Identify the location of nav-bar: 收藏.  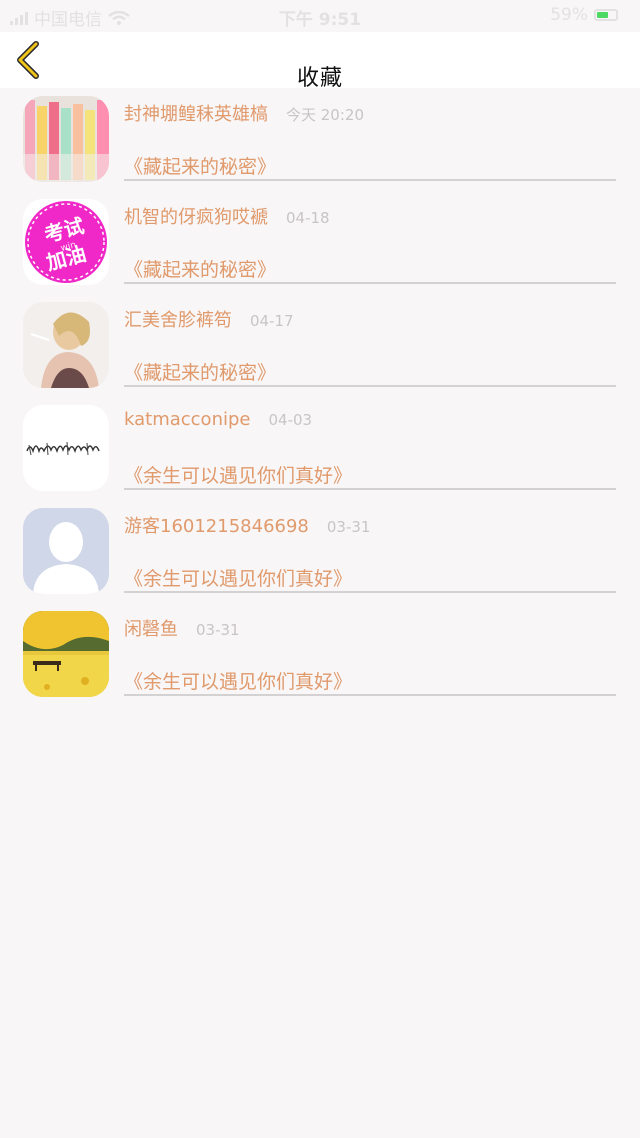
(320, 61).